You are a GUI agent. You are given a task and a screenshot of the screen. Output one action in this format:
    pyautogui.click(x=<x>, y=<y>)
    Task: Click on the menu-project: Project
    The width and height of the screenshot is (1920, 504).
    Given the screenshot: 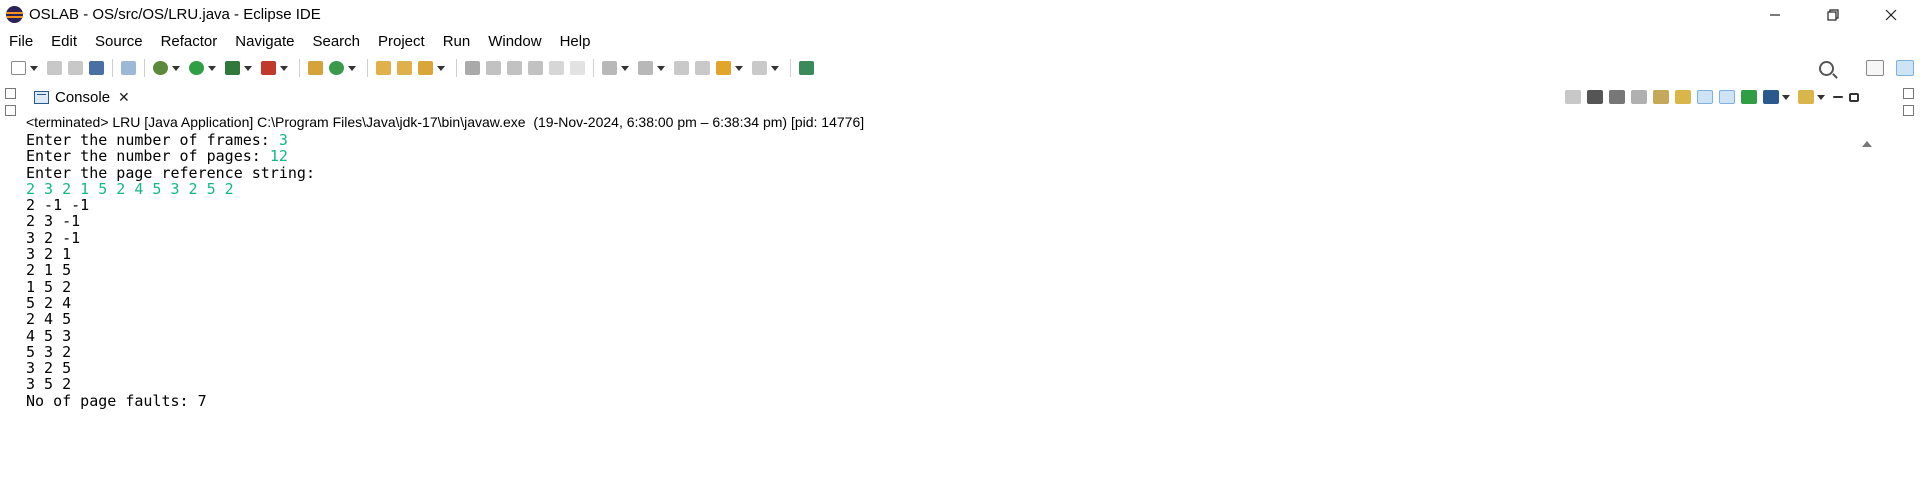 What is the action you would take?
    pyautogui.click(x=401, y=41)
    